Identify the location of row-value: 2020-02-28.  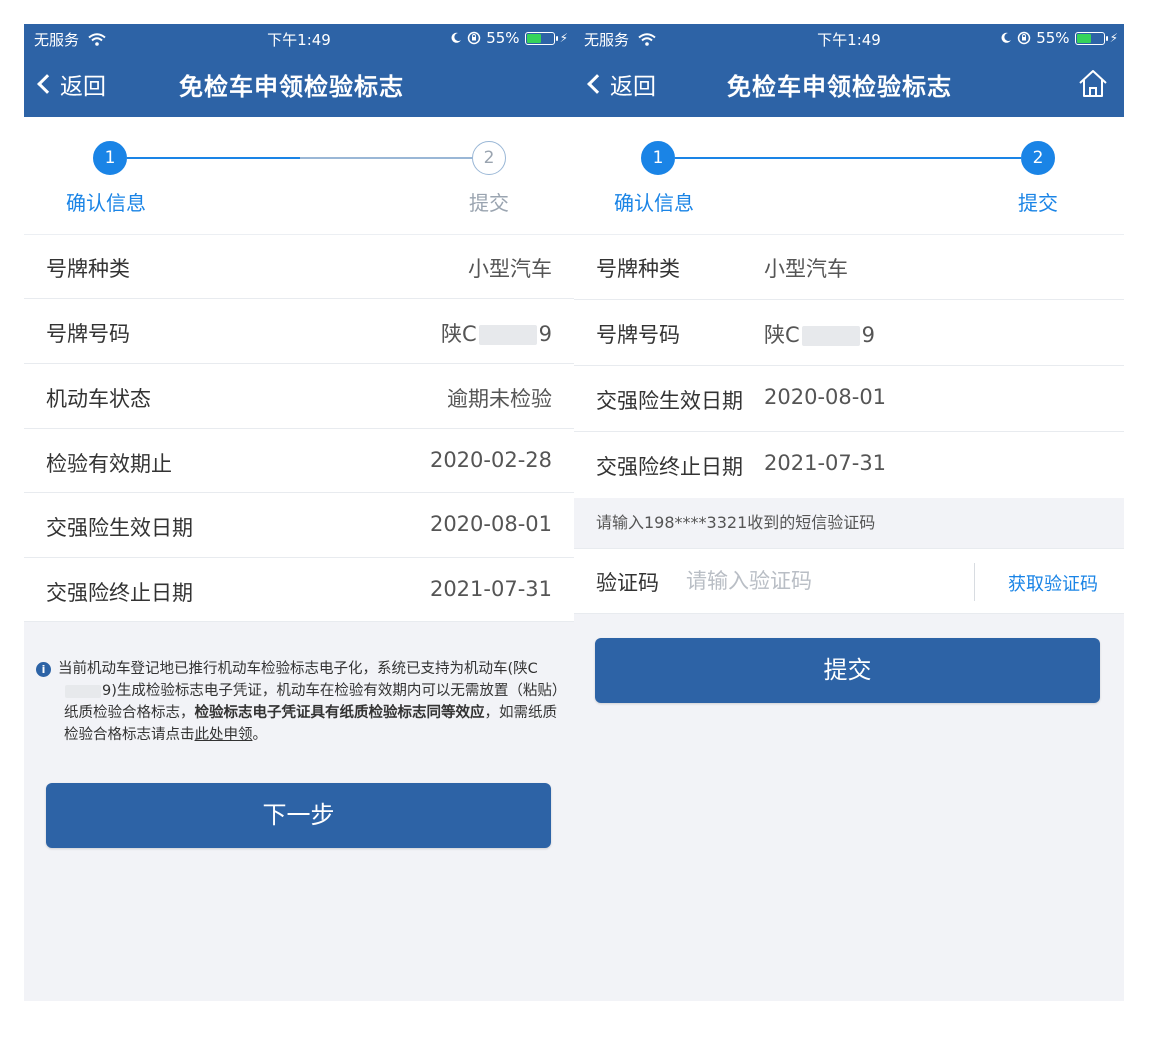
(490, 460).